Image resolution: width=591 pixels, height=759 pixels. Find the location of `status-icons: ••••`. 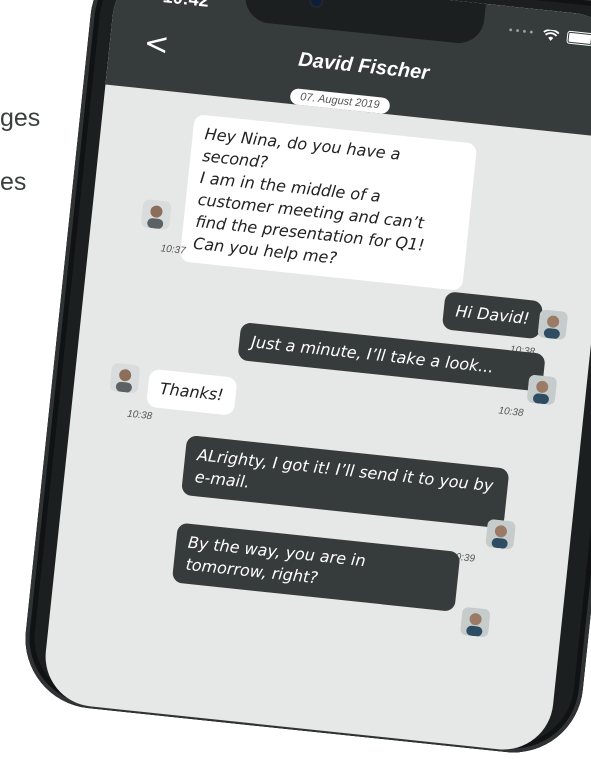

status-icons: •••• is located at coordinates (549, 35).